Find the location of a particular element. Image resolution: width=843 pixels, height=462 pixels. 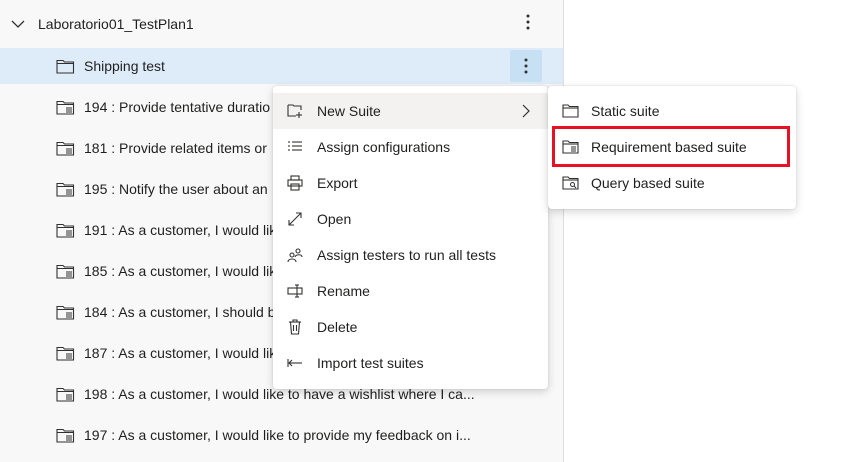

rename-icon is located at coordinates (295, 291).